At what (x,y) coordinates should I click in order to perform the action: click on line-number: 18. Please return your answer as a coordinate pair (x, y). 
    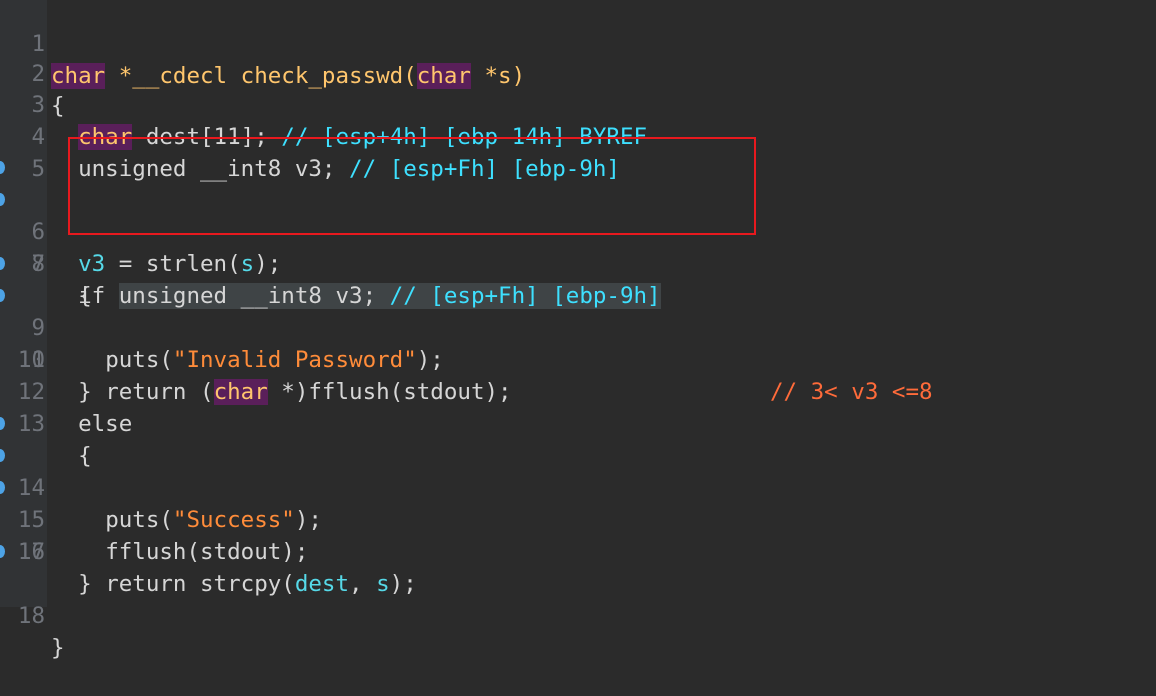
    Looking at the image, I should click on (31, 616).